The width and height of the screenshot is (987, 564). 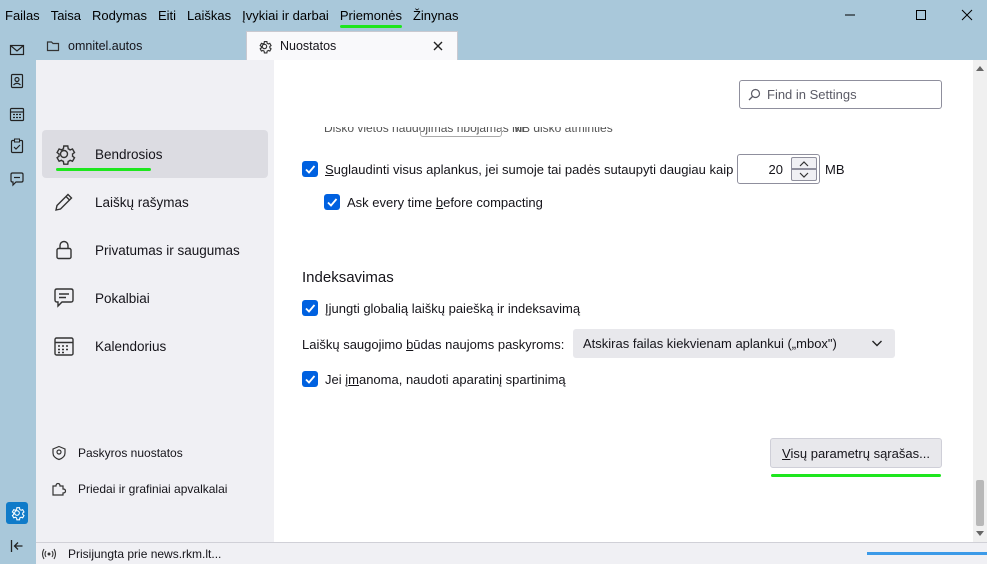 I want to click on maximize-button, so click(x=921, y=15).